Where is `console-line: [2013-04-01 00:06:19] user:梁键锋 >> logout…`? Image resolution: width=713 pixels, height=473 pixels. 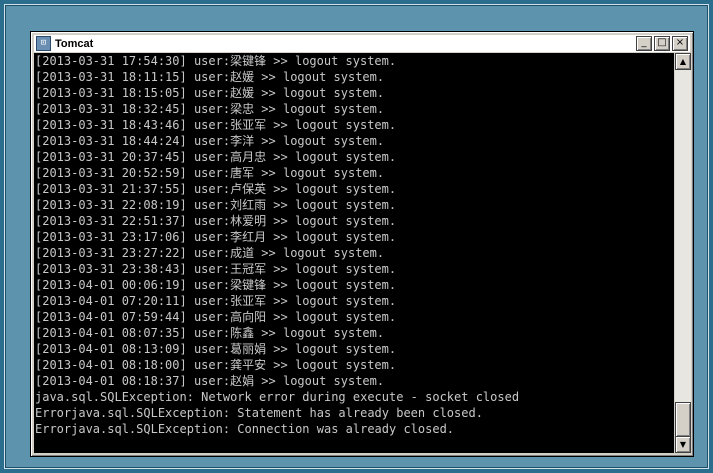 console-line: [2013-04-01 00:06:19] user:梁键锋 >> logout… is located at coordinates (216, 285).